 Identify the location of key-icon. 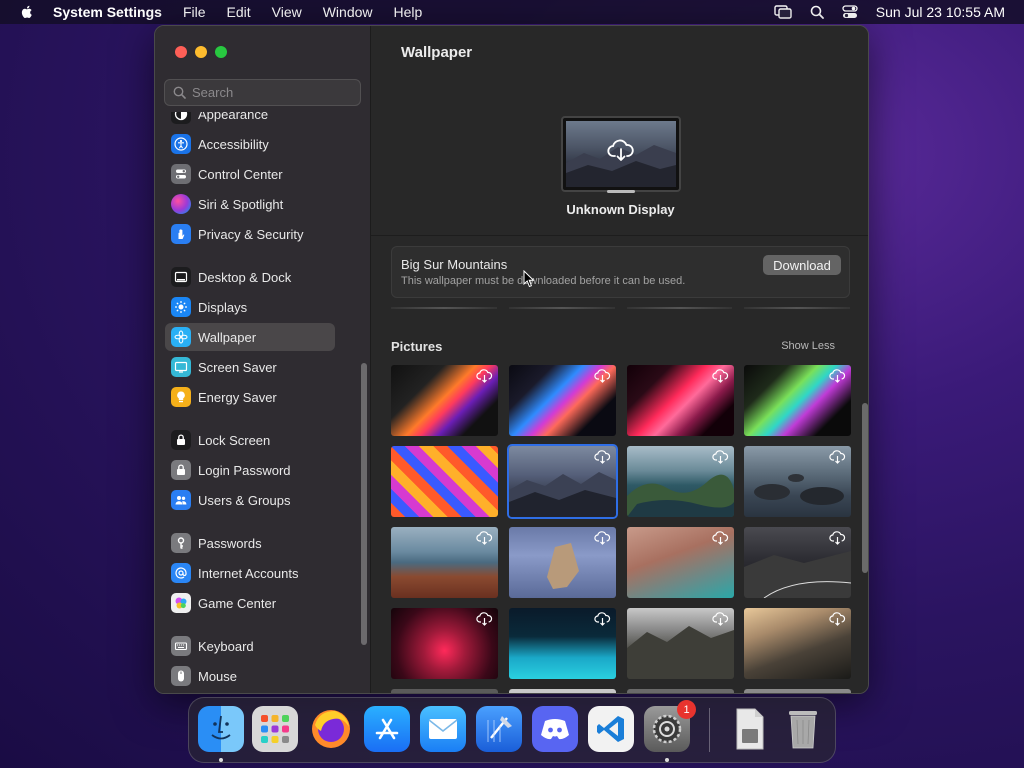
(181, 543).